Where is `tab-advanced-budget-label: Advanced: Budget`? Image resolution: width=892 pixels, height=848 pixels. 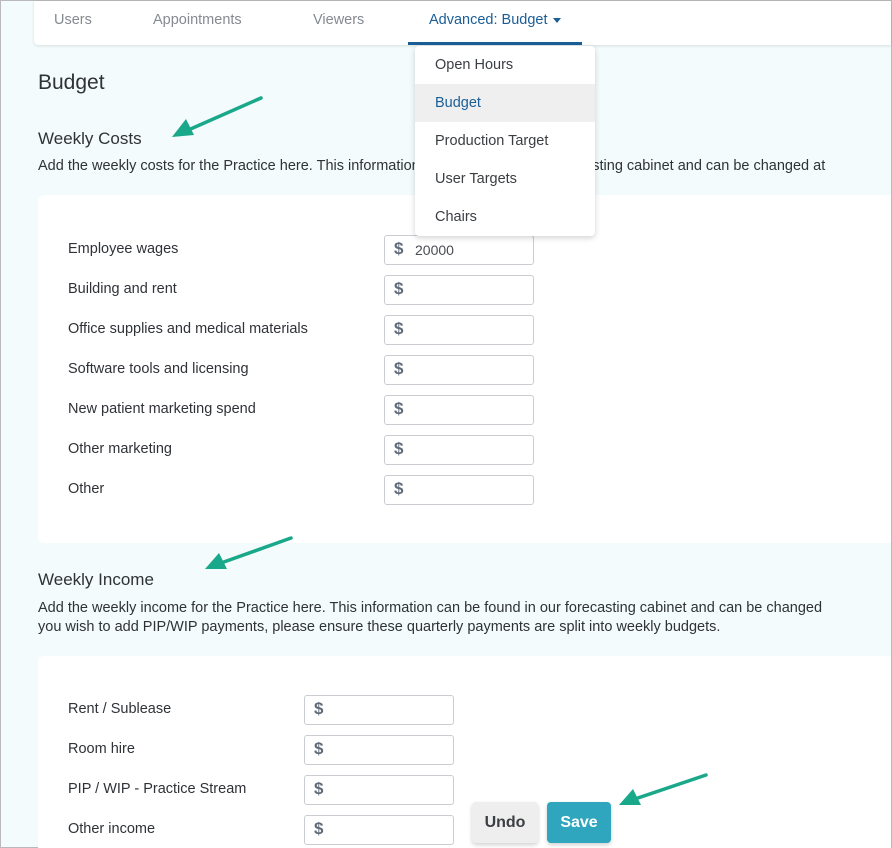
tab-advanced-budget-label: Advanced: Budget is located at coordinates (488, 20).